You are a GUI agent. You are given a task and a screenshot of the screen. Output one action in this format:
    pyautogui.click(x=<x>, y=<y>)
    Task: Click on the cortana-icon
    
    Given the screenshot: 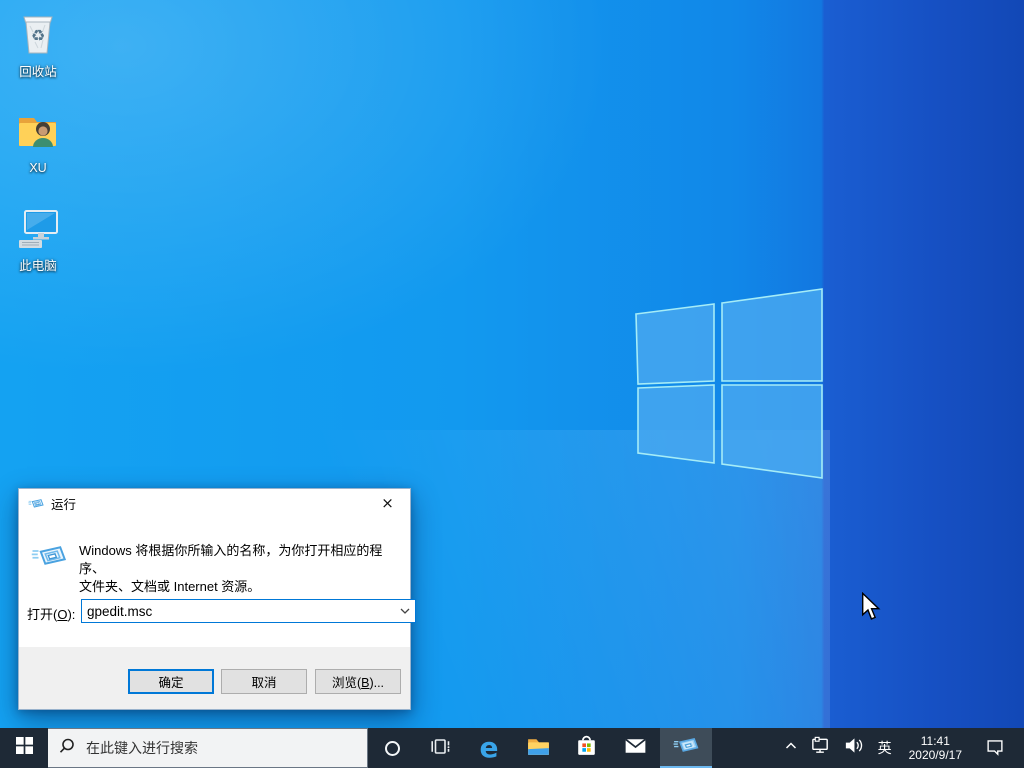 What is the action you would take?
    pyautogui.click(x=392, y=748)
    